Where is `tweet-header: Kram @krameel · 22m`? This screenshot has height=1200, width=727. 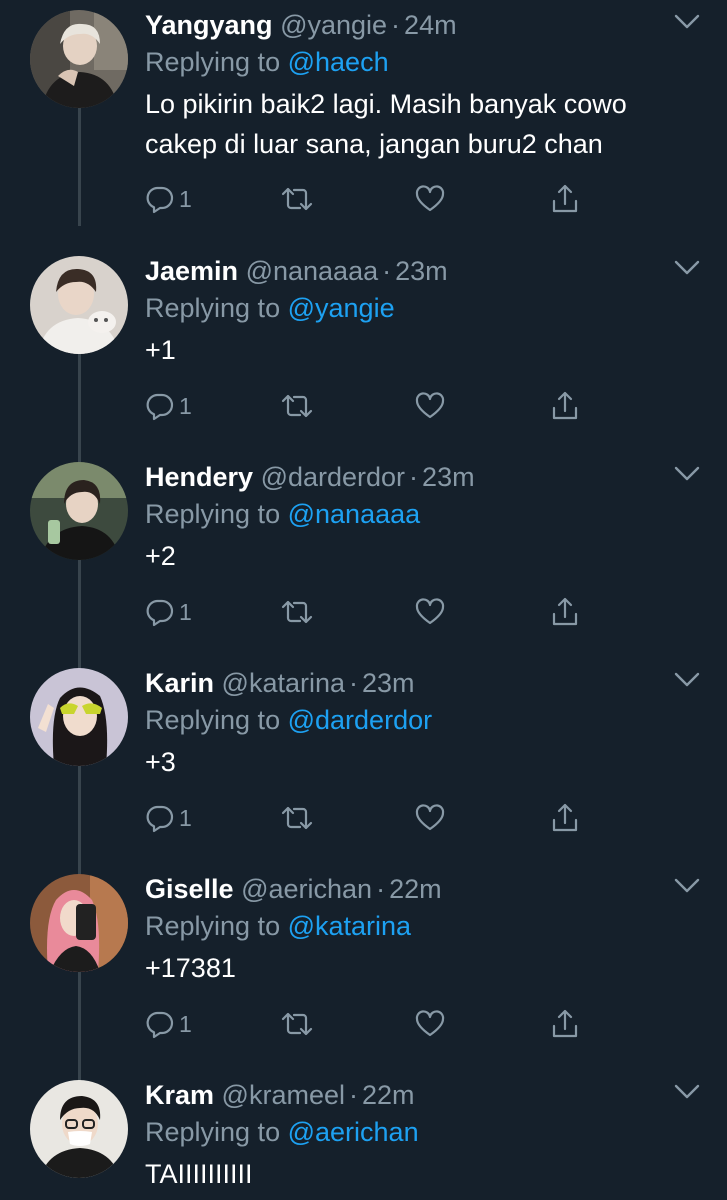 tweet-header: Kram @krameel · 22m is located at coordinates (280, 1095).